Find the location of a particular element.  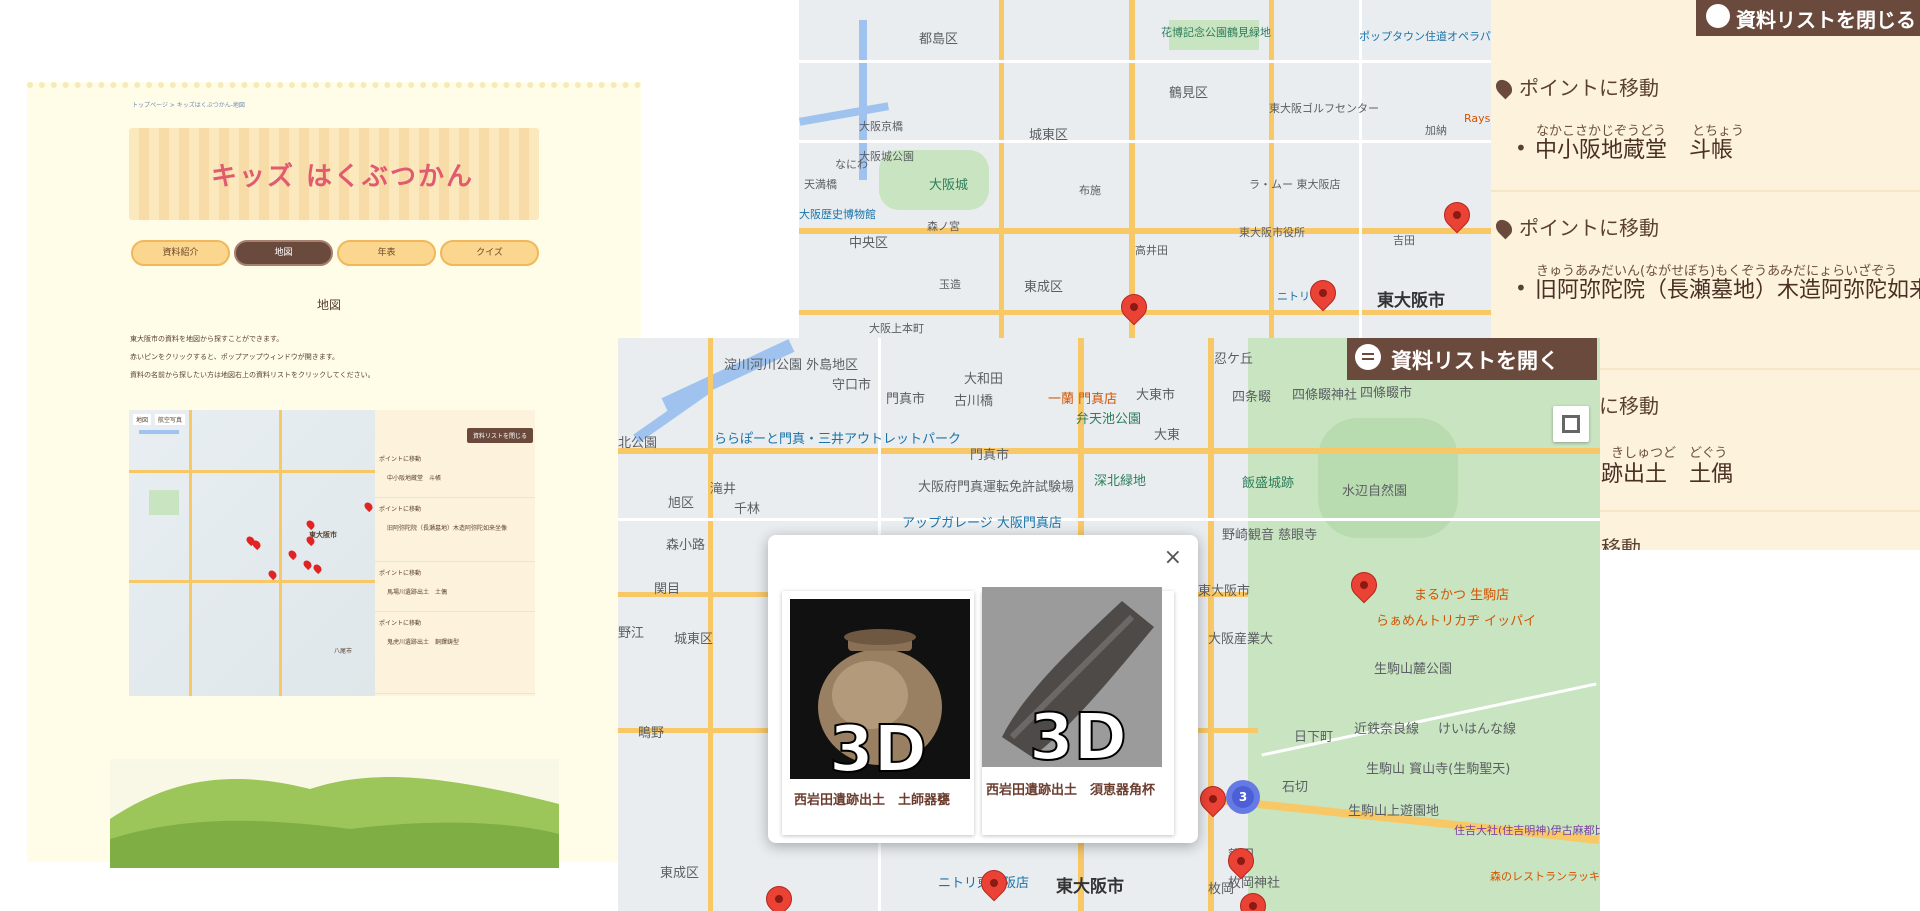

list-item: ポイントに移動 鬼虎川遺跡出土 銅鐸鋳型 is located at coordinates (455, 654).